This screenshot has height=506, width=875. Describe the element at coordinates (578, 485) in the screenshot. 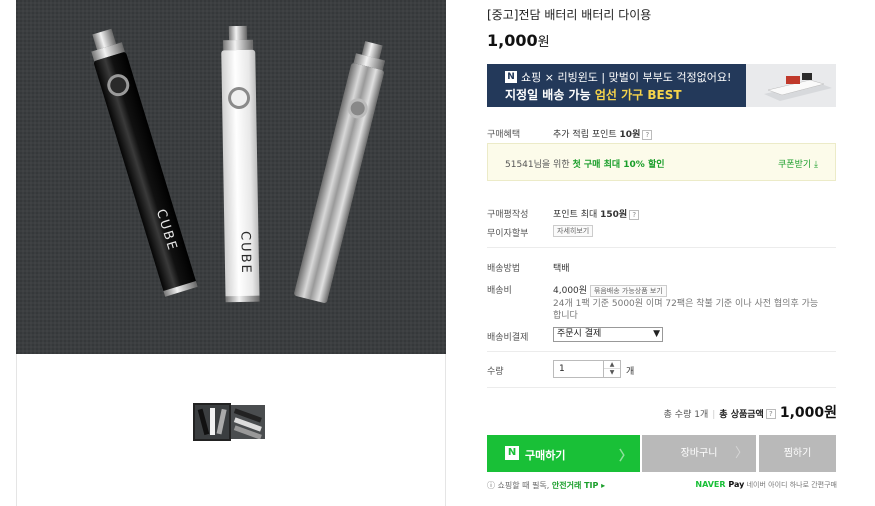

I see `safety-tip-link: 안전거래 TIP ▸` at that location.